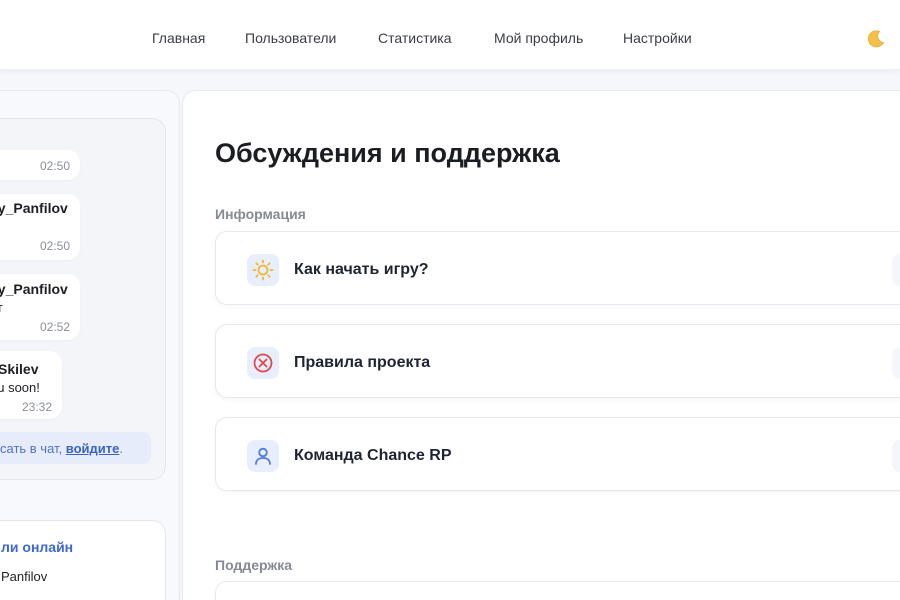 The image size is (900, 600). What do you see at coordinates (36, 407) in the screenshot?
I see `message-time: 23:32` at bounding box center [36, 407].